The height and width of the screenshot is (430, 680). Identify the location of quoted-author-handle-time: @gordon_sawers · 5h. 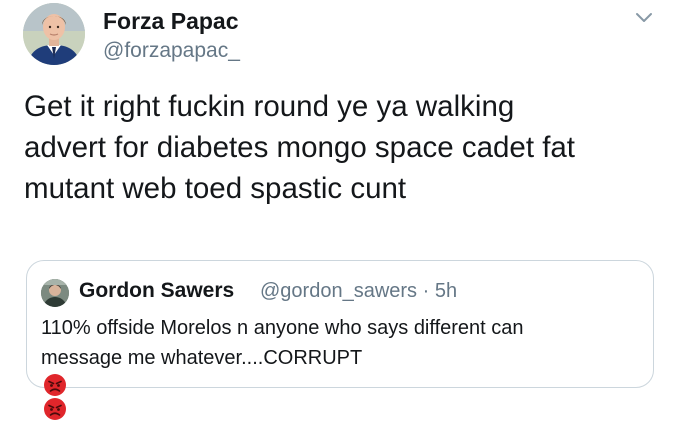
(358, 291).